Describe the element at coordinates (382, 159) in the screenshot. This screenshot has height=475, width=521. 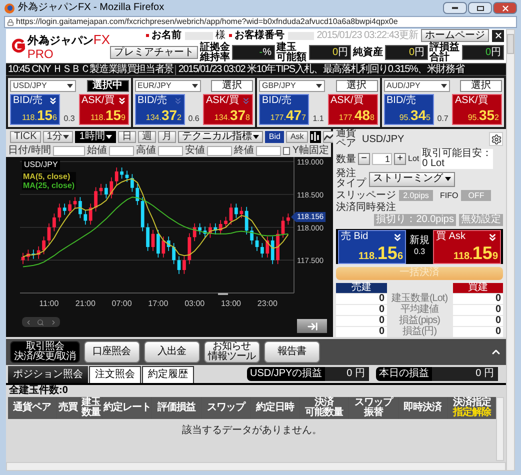
I see `quantity-field: 1` at that location.